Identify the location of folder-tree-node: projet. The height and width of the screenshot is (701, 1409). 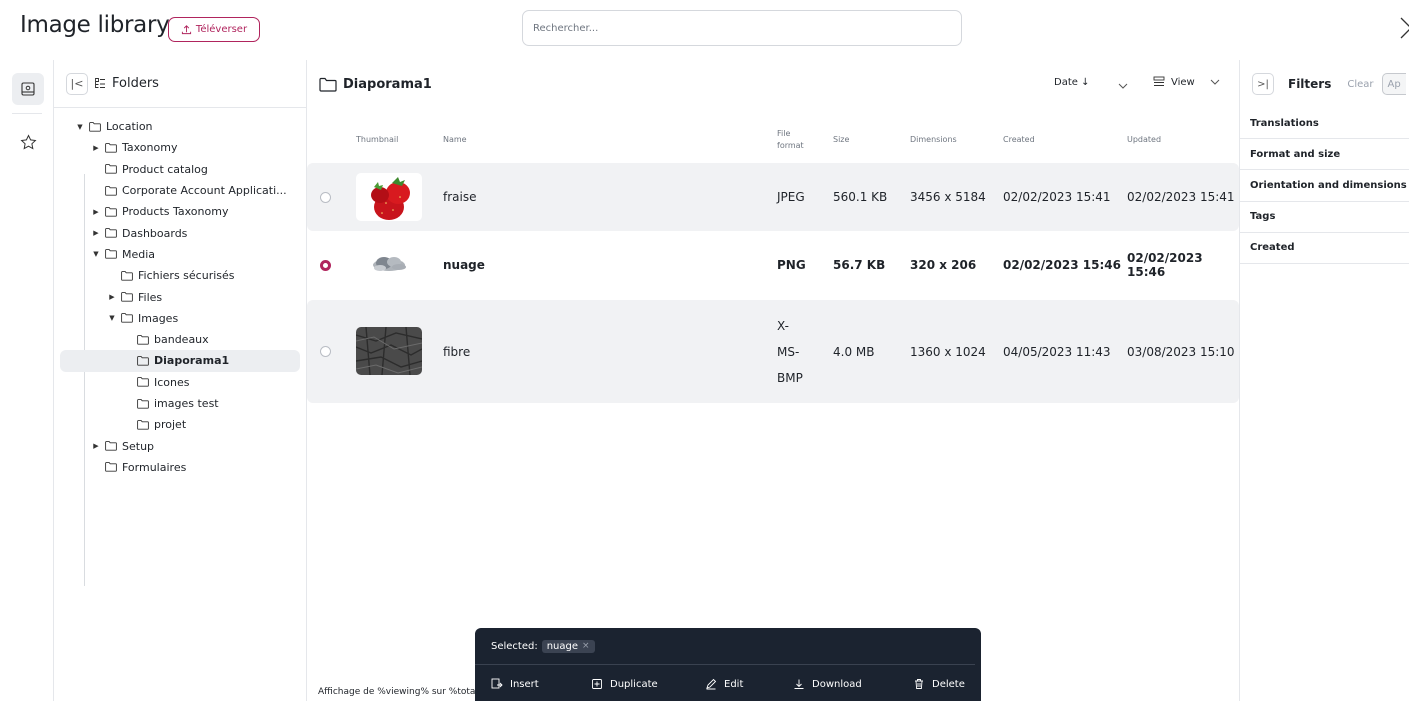
(180, 424).